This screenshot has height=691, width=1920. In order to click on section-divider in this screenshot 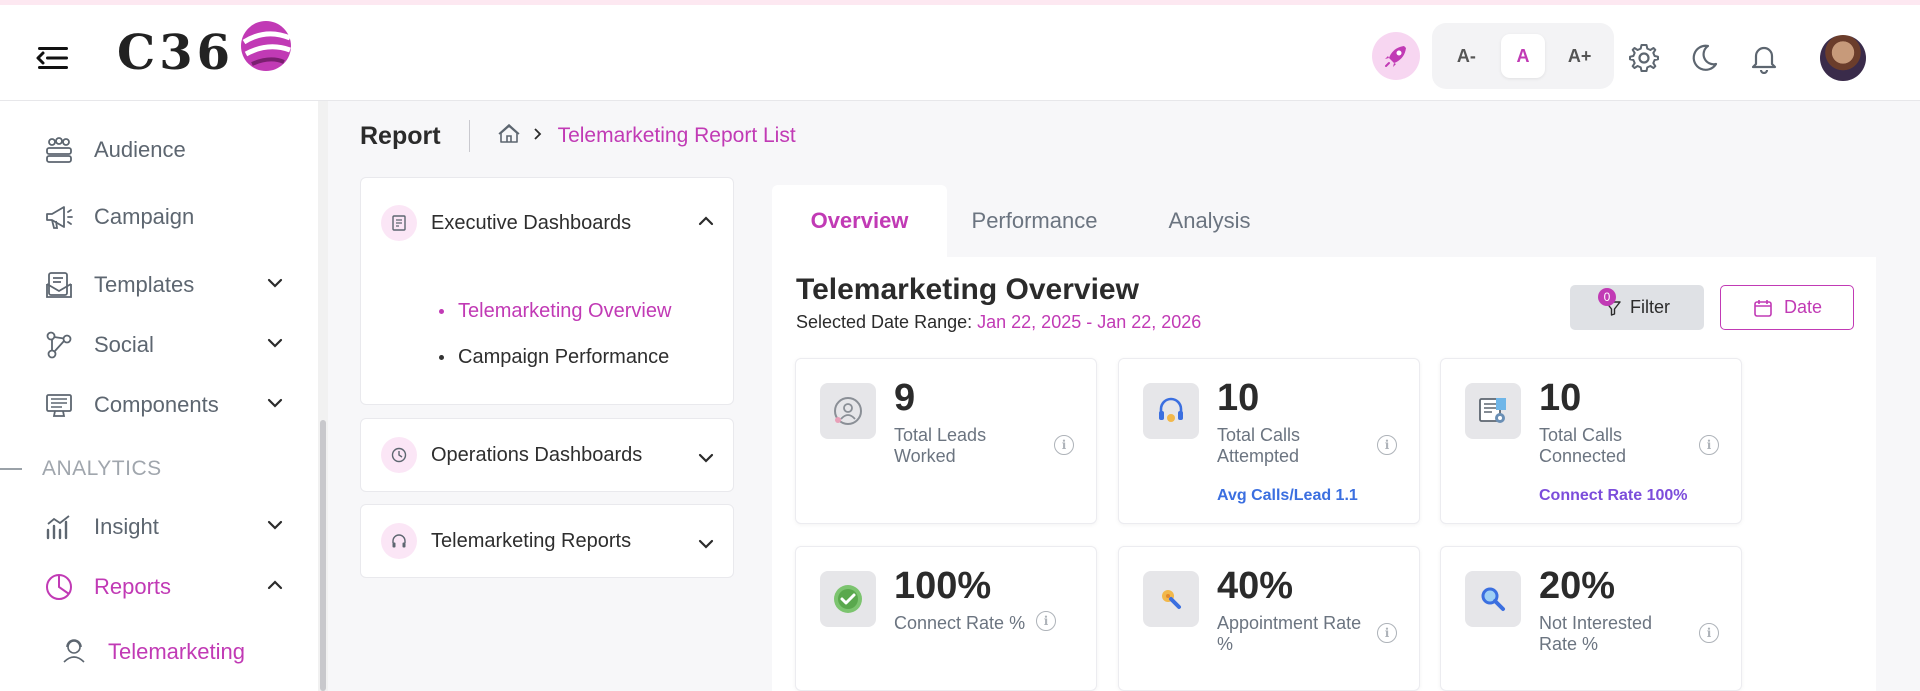, I will do `click(11, 469)`.